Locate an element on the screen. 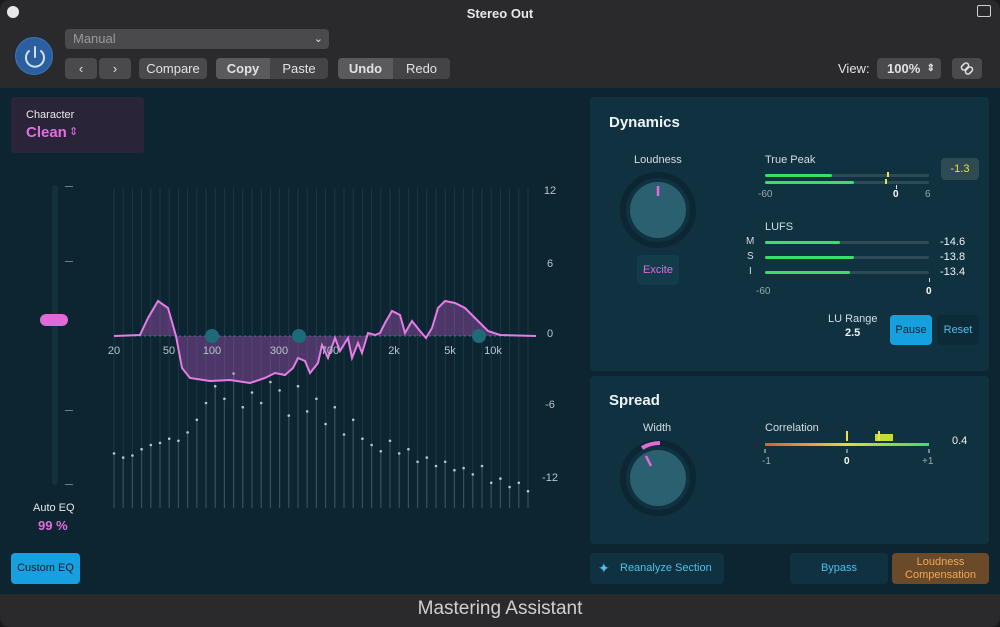 The height and width of the screenshot is (627, 1000). lufs-scale-max: 0 is located at coordinates (929, 291).